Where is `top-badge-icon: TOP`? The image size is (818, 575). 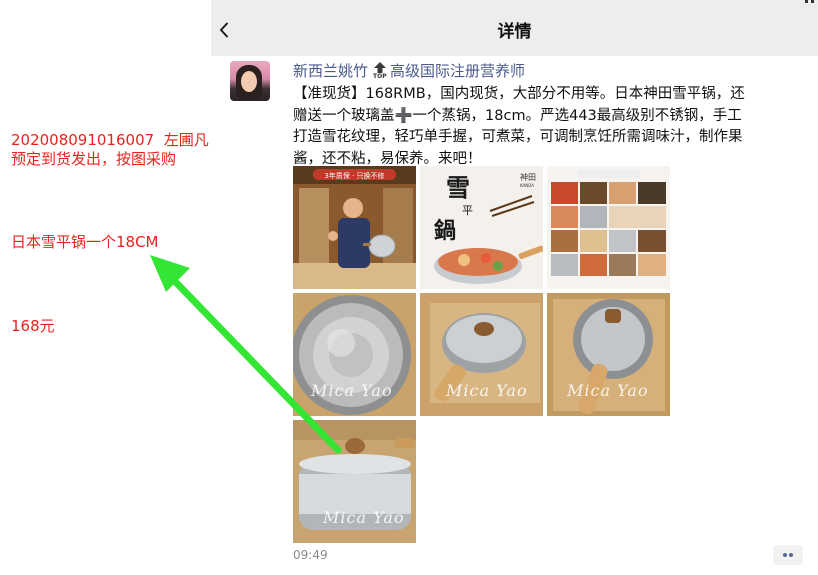
top-badge-icon: TOP is located at coordinates (380, 71).